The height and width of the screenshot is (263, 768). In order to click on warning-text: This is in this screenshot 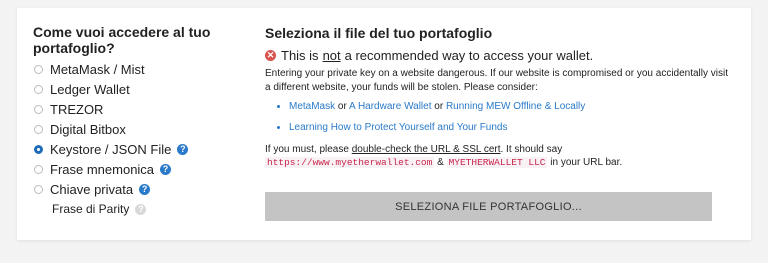, I will do `click(300, 55)`.